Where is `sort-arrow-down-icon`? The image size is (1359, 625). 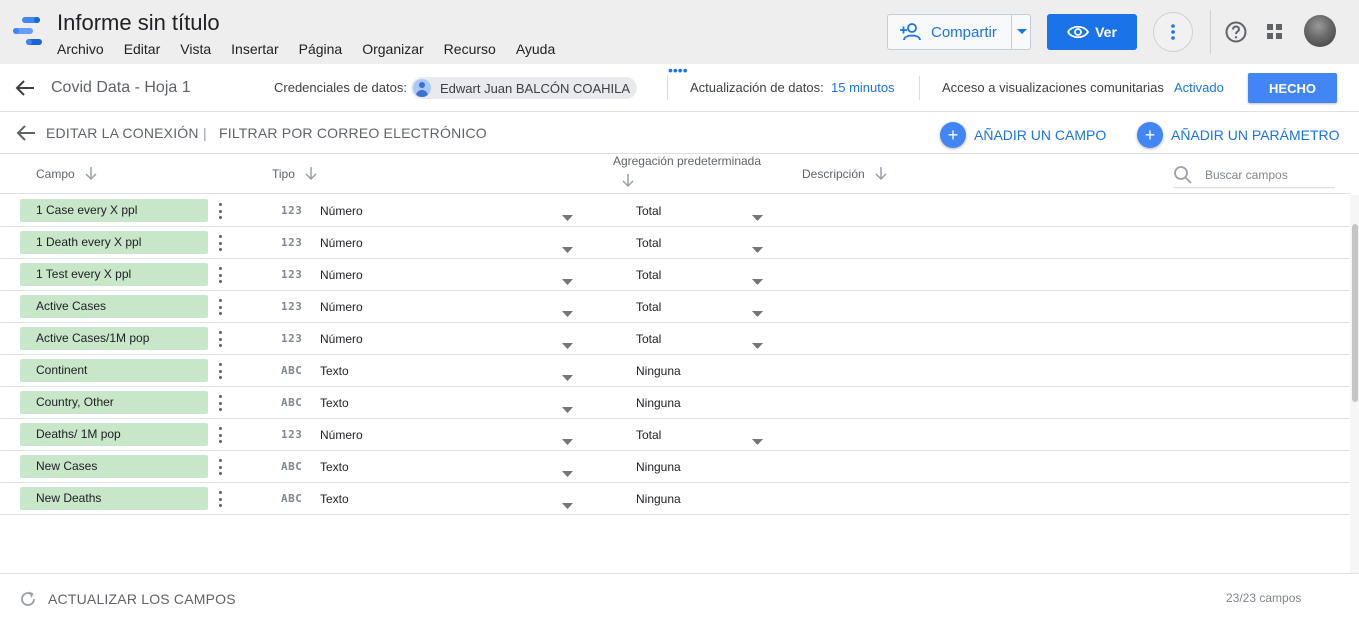 sort-arrow-down-icon is located at coordinates (91, 174).